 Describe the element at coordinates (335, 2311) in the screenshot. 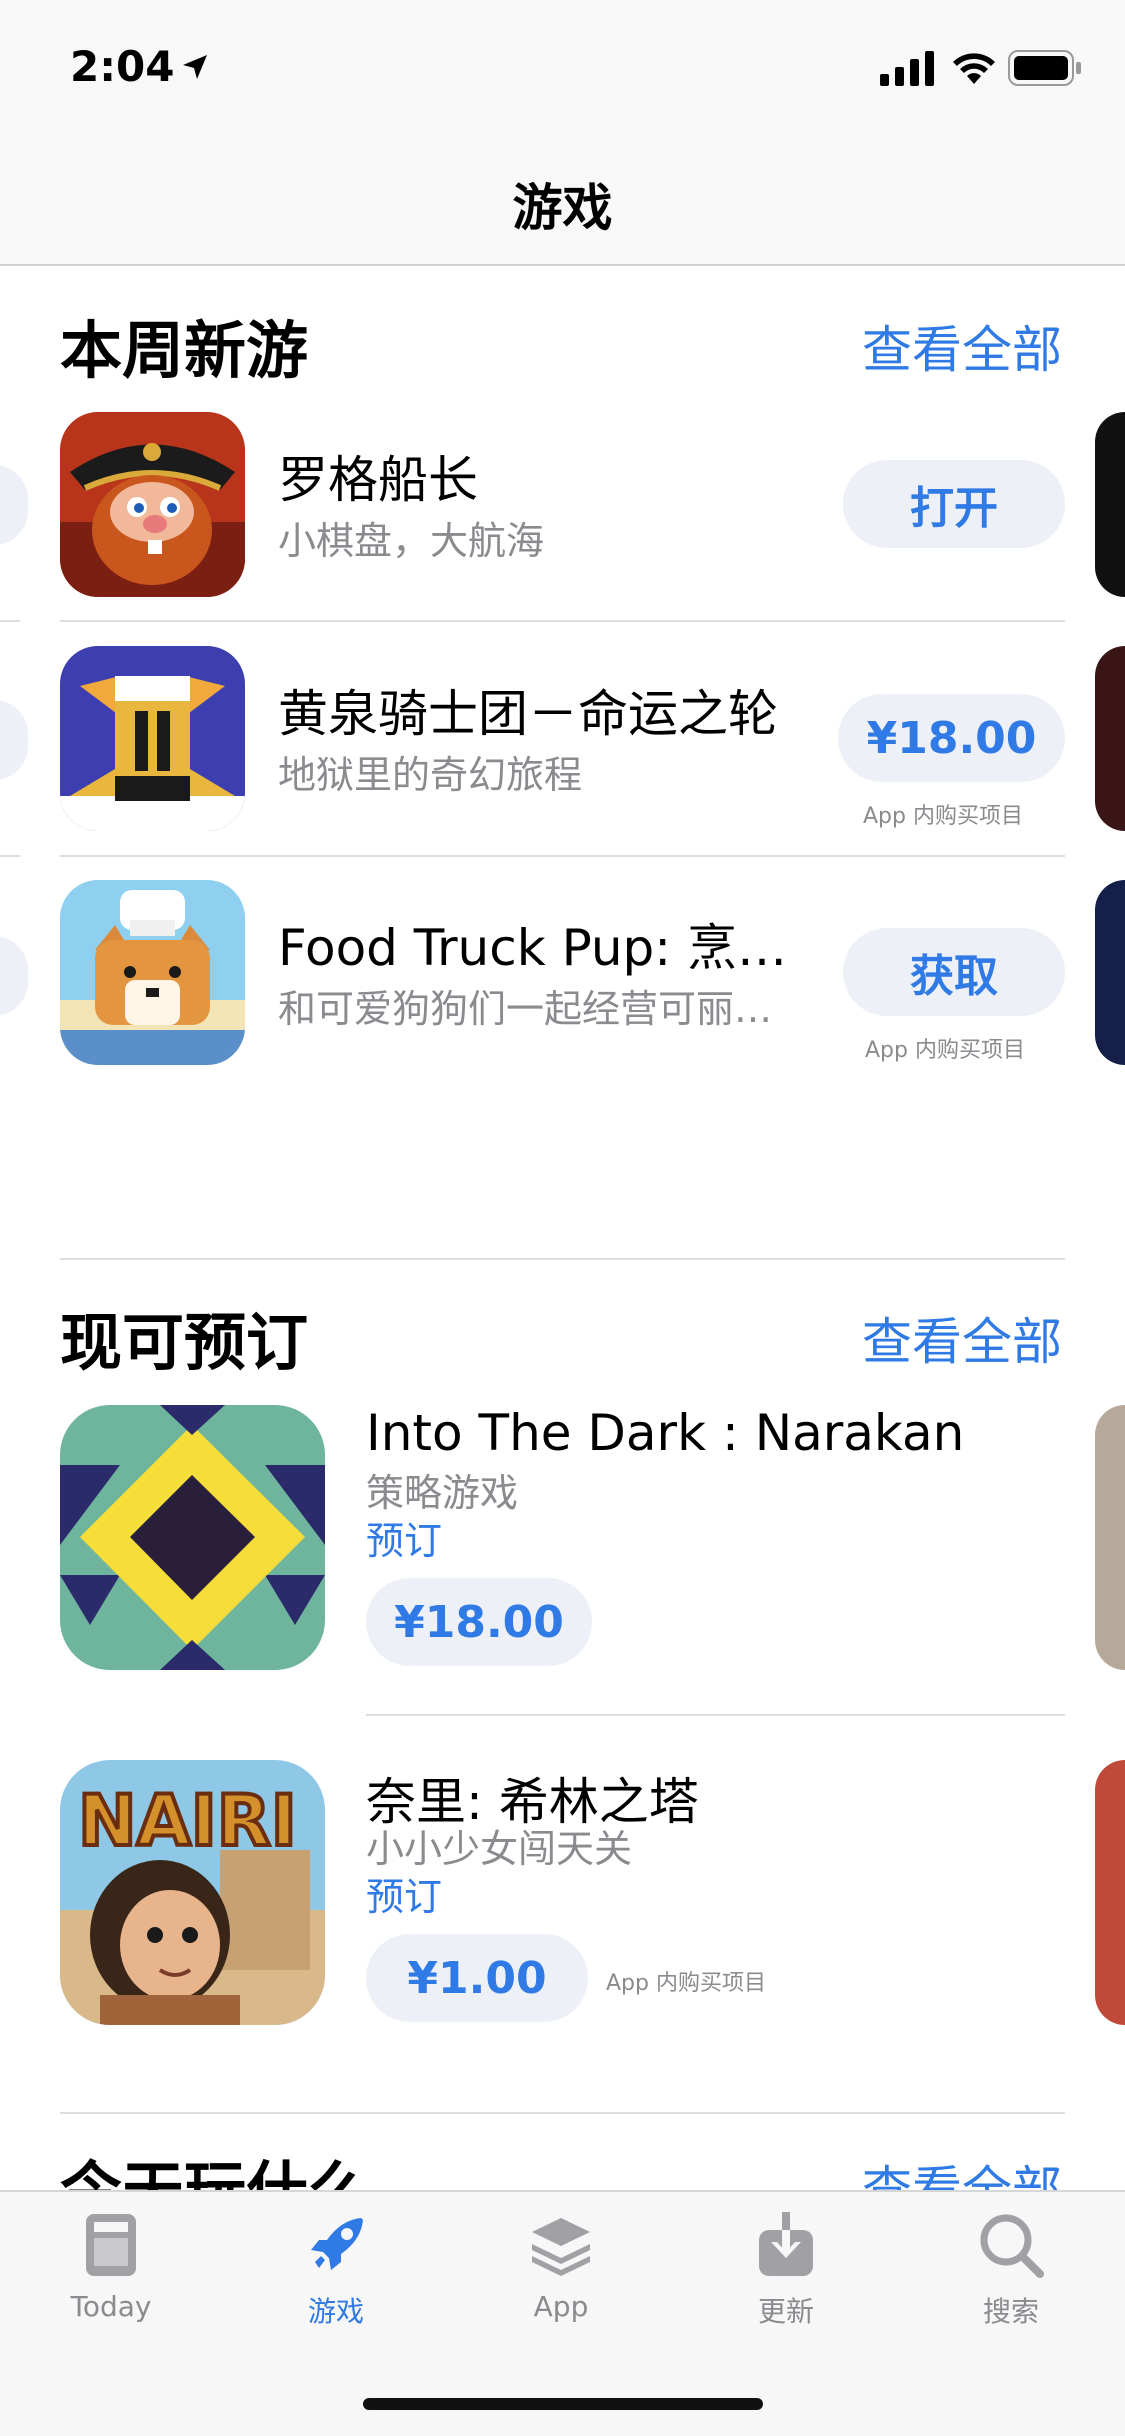

I see `tab-label: 游戏` at that location.